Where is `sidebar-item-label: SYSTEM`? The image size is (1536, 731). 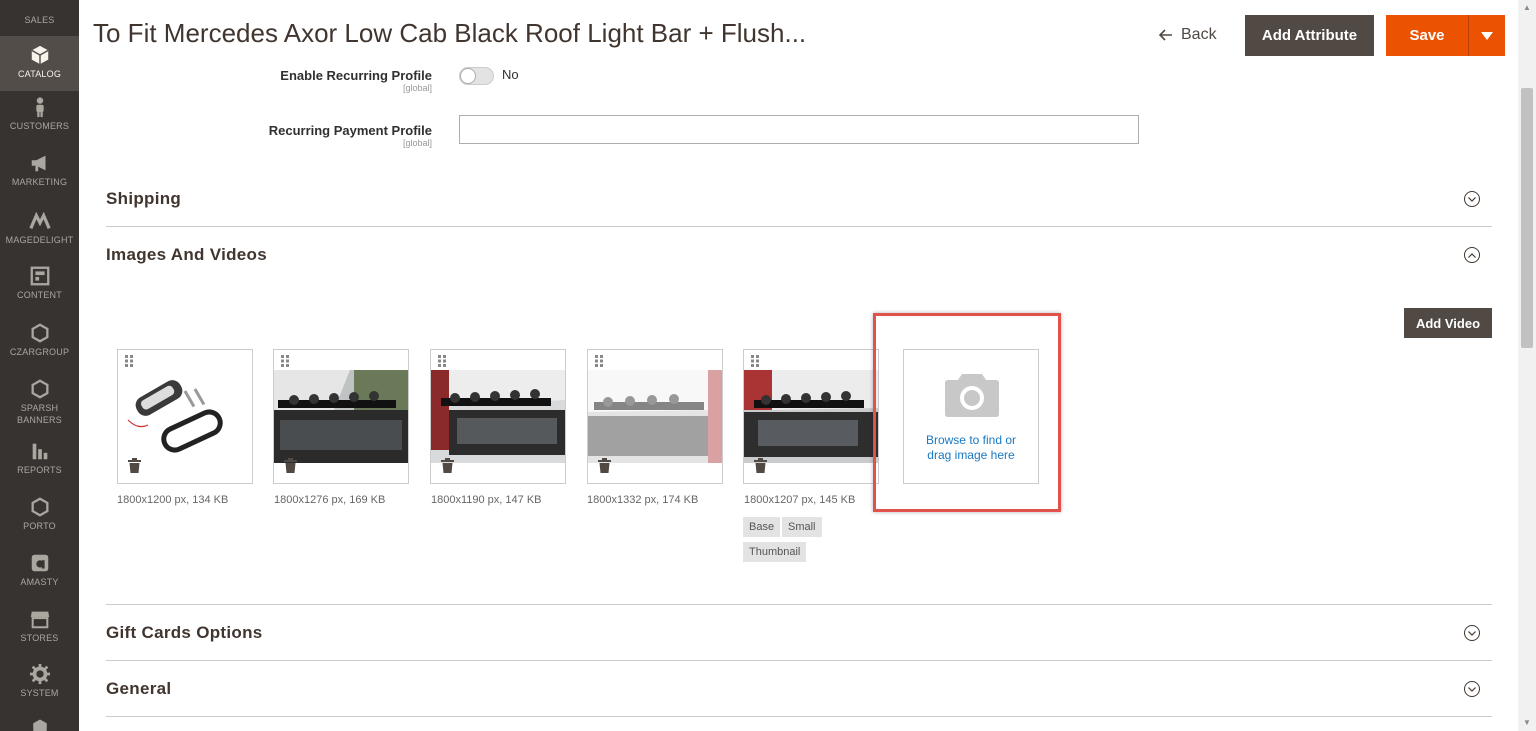 sidebar-item-label: SYSTEM is located at coordinates (39, 693).